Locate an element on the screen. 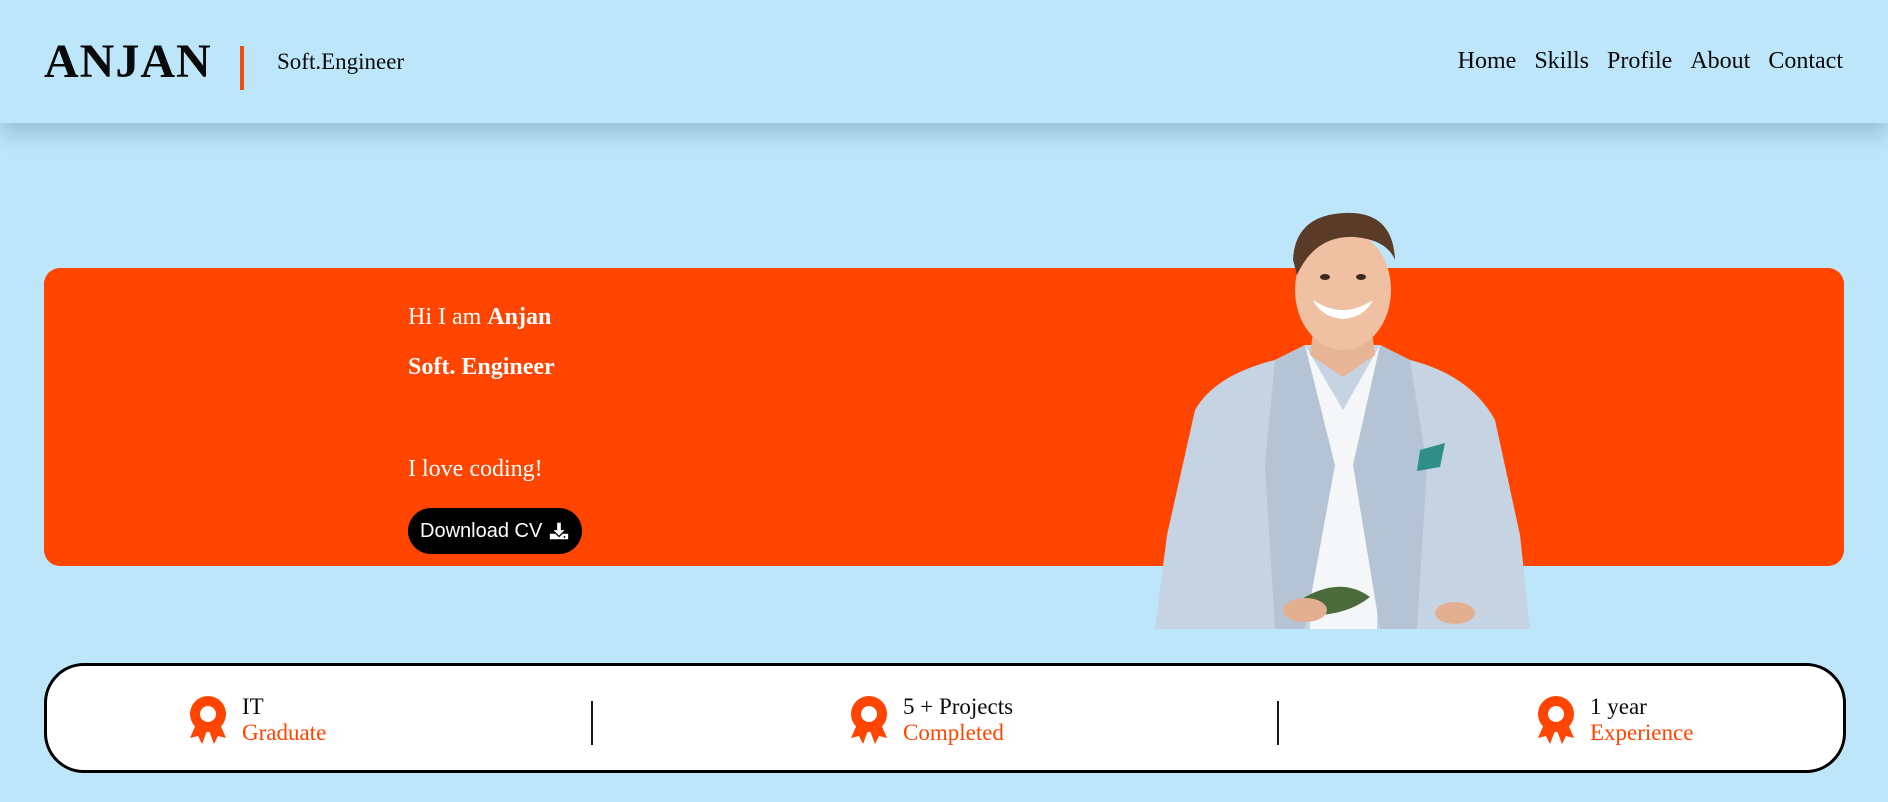 Image resolution: width=1888 pixels, height=802 pixels. download-cv-button: Download CV is located at coordinates (495, 531).